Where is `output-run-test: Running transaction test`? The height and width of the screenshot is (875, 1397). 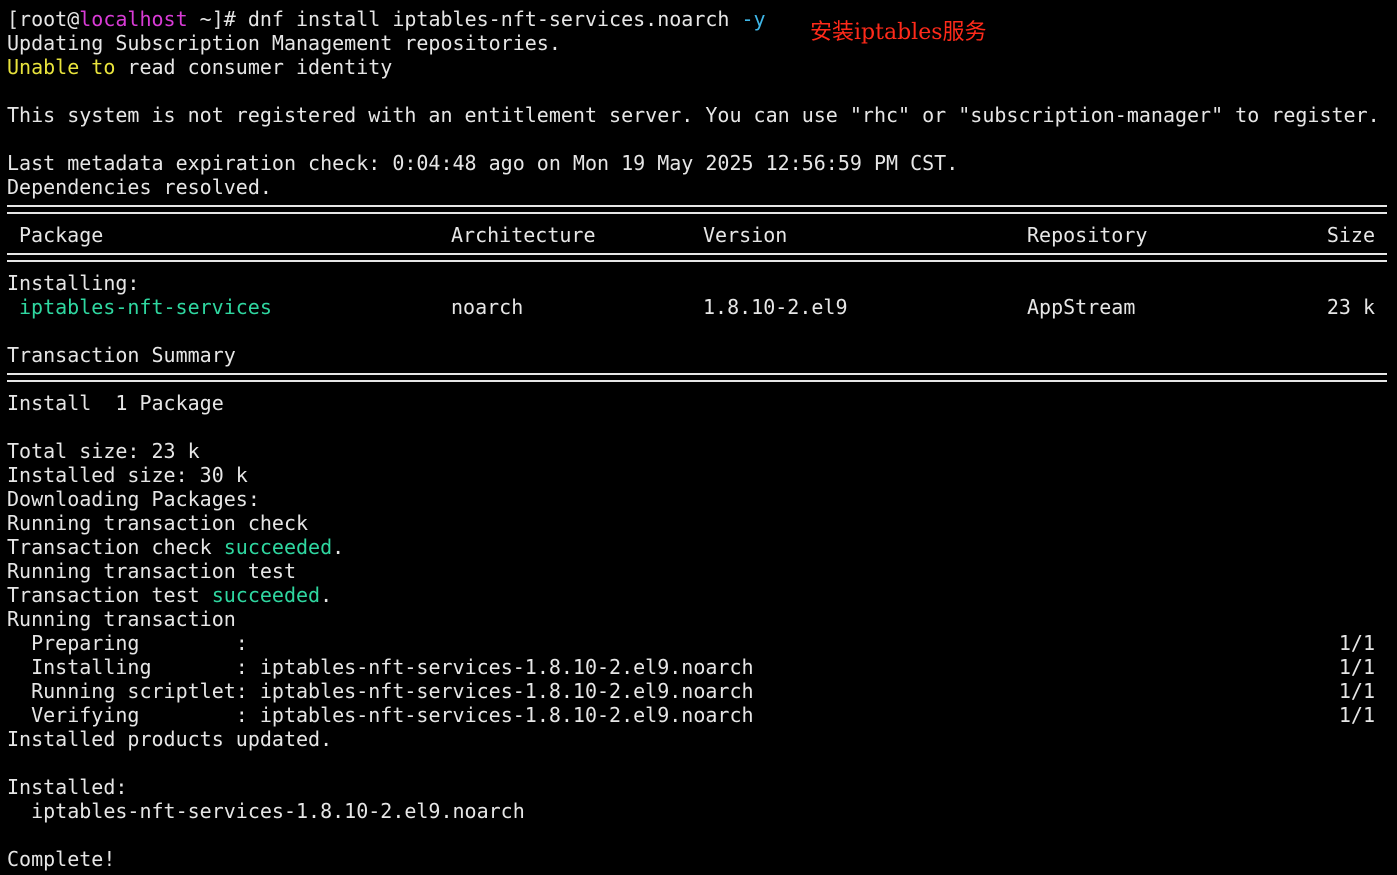
output-run-test: Running transaction test is located at coordinates (151, 571).